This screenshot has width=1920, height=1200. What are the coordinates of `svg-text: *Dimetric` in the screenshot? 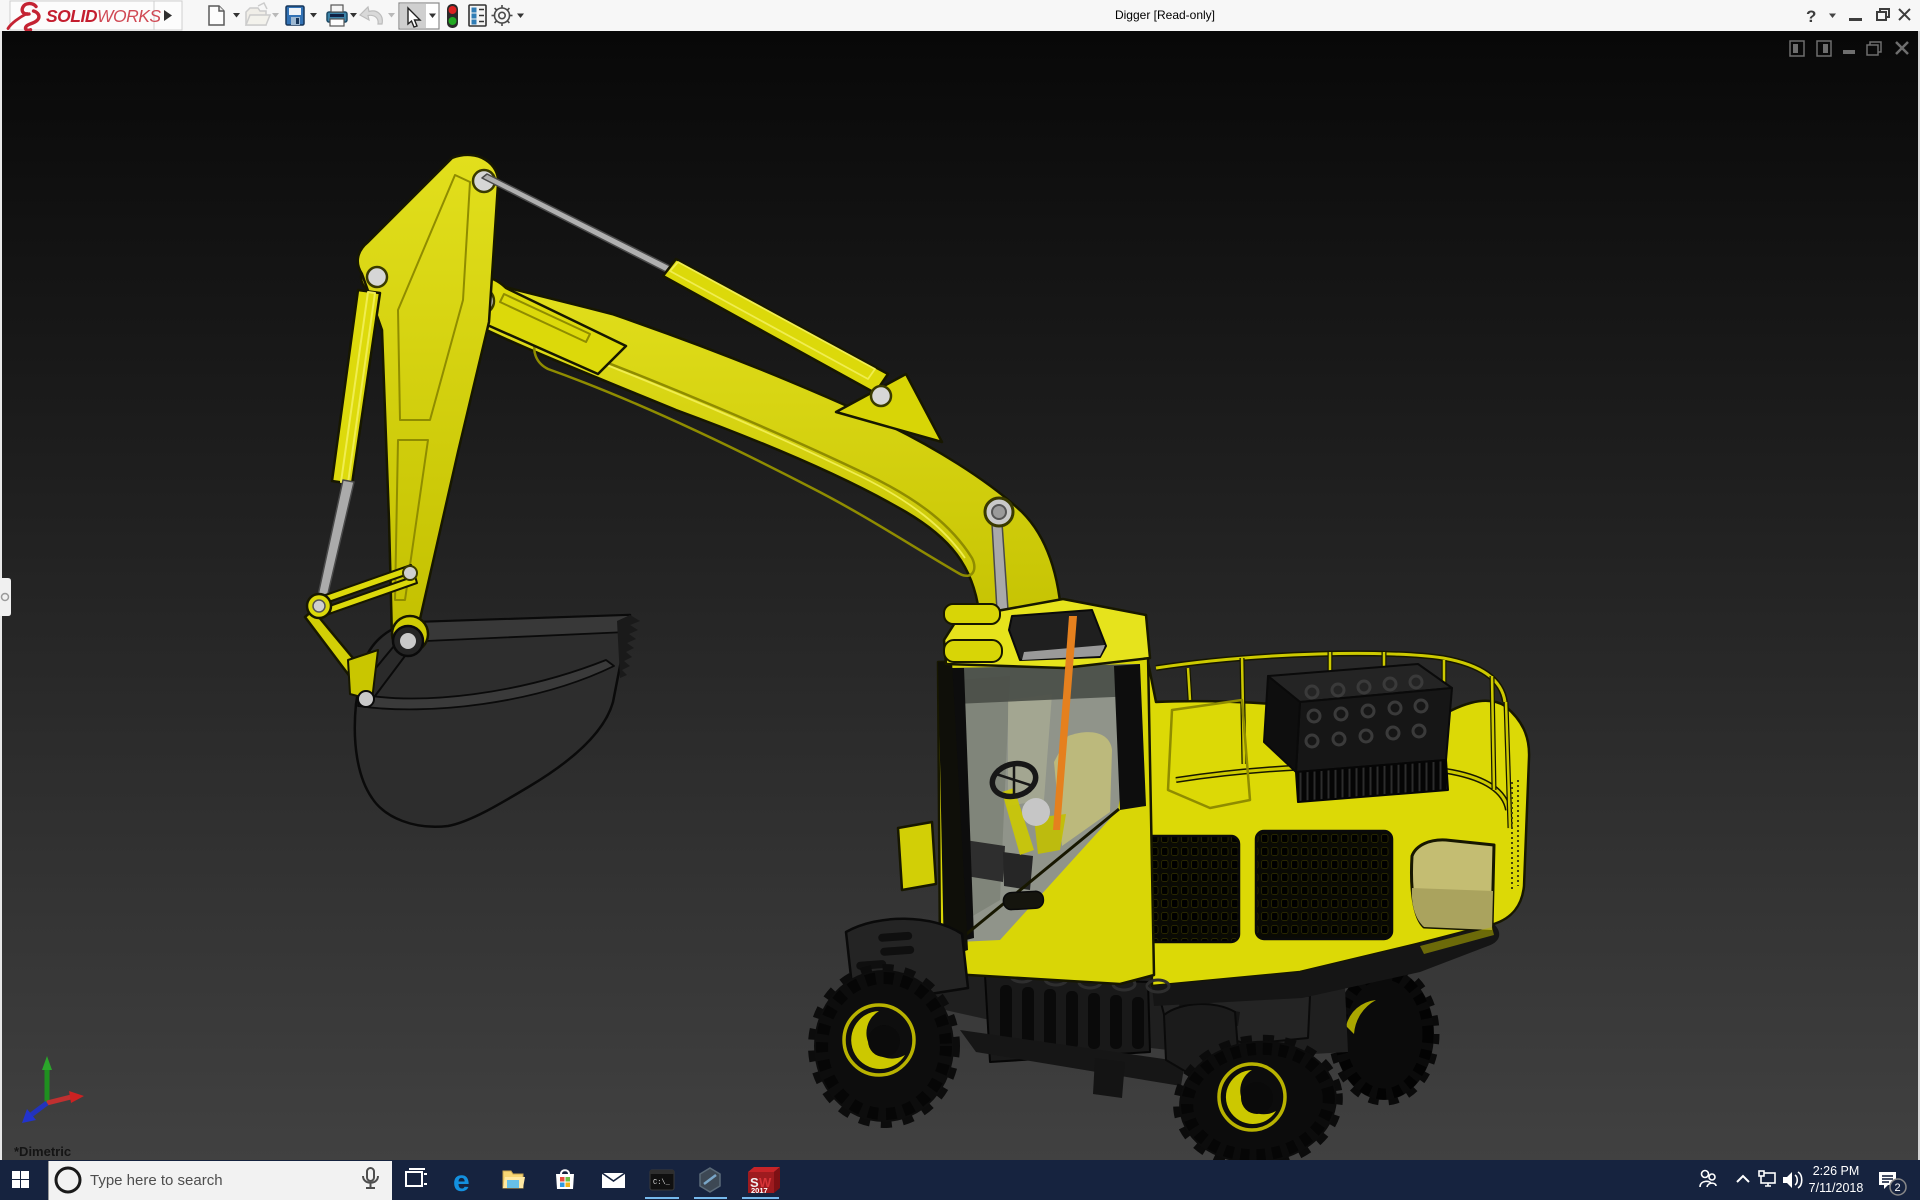 It's located at (42, 1151).